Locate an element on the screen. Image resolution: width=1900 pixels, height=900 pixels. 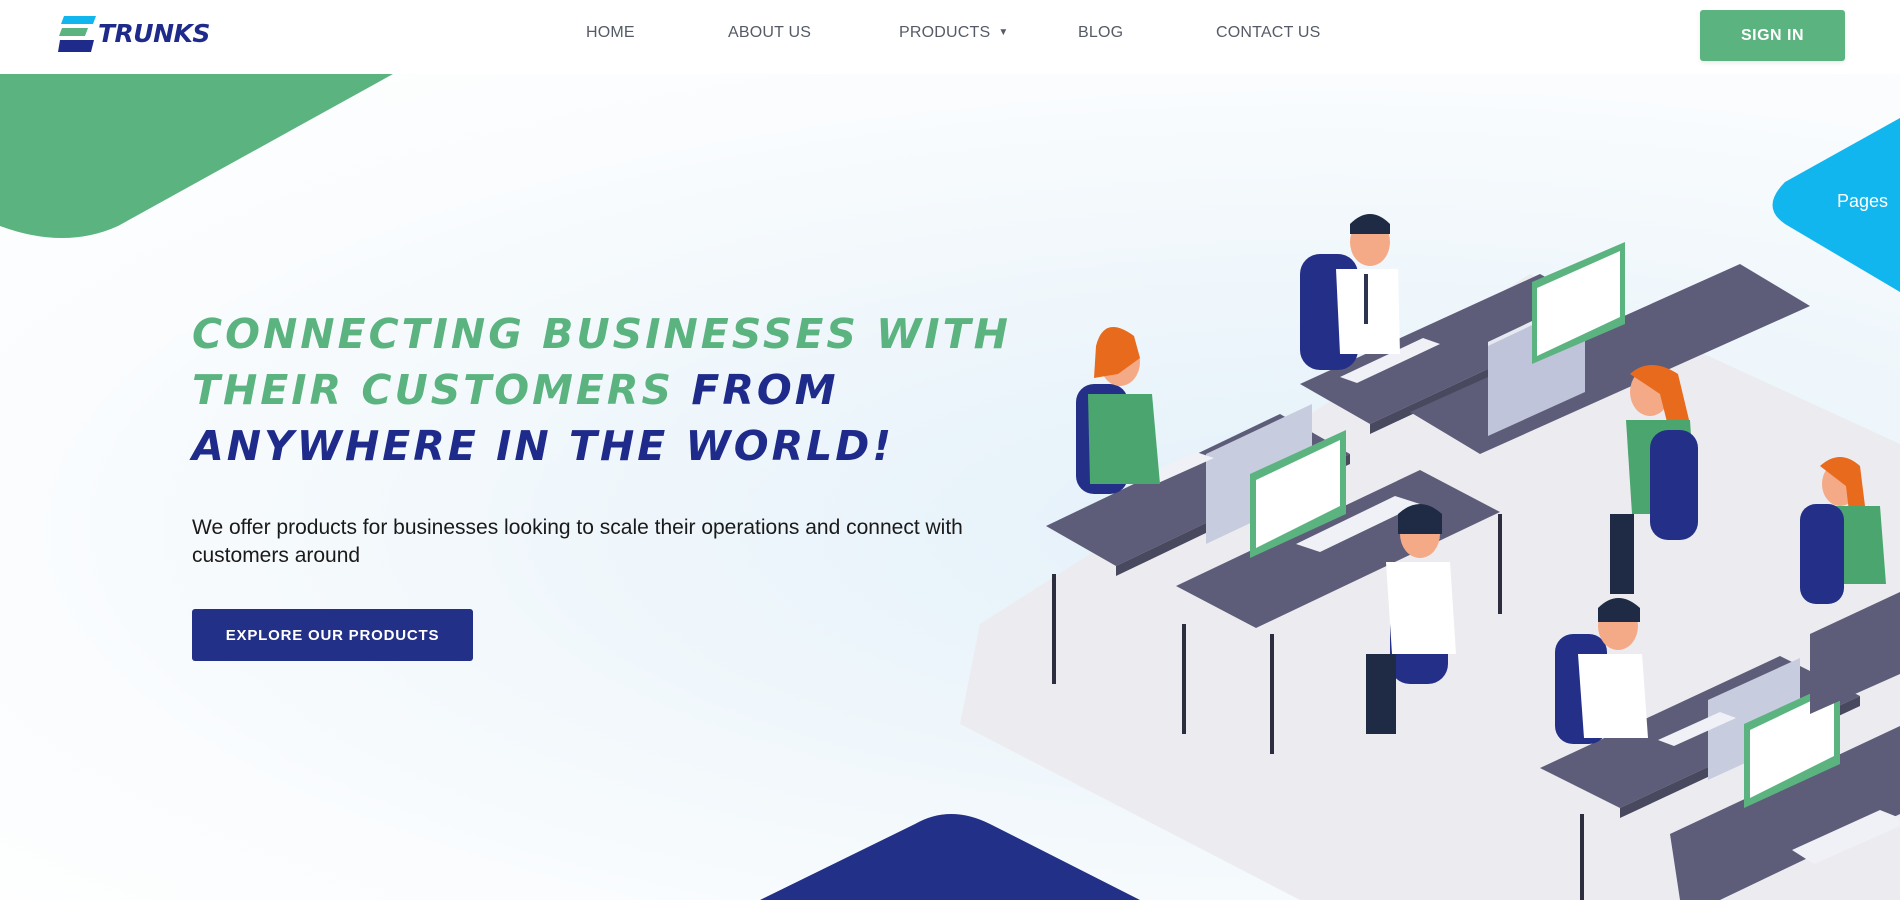
nav-about: ABOUT US is located at coordinates (769, 33).